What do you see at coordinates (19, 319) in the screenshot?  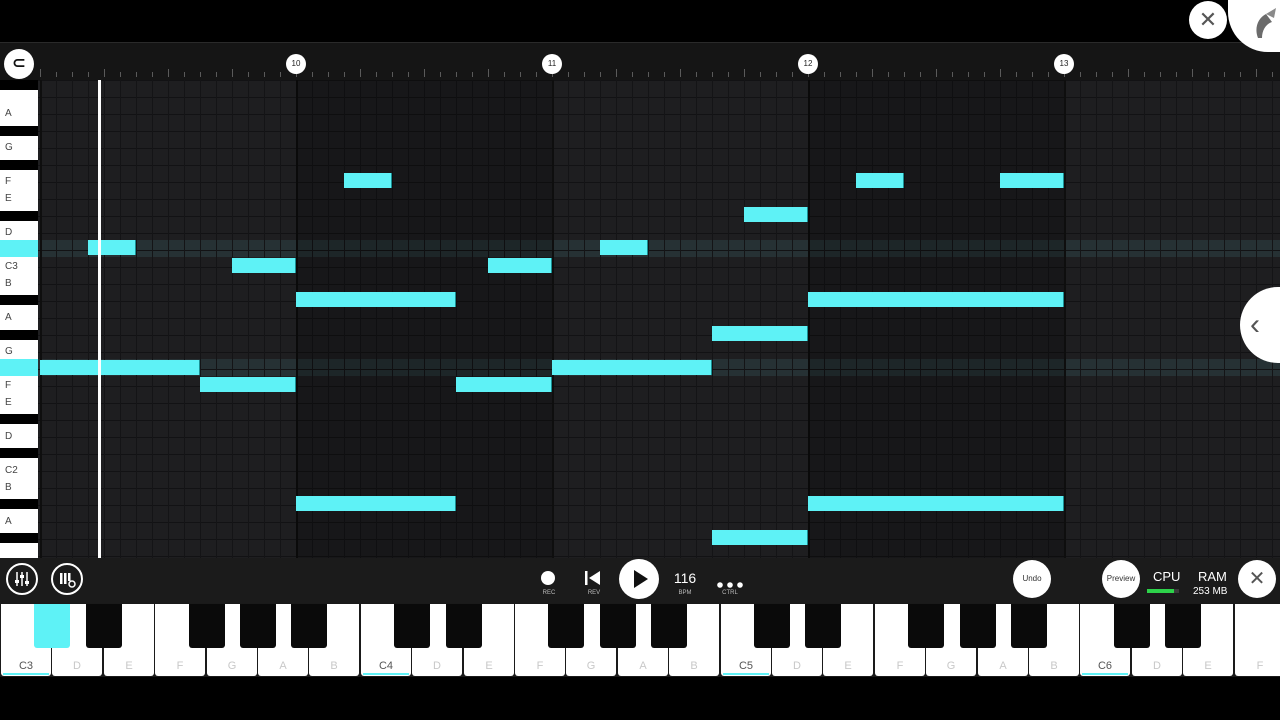 I see `vertical-piano-keys: A G F E D C3 B A G F E D C2 B A` at bounding box center [19, 319].